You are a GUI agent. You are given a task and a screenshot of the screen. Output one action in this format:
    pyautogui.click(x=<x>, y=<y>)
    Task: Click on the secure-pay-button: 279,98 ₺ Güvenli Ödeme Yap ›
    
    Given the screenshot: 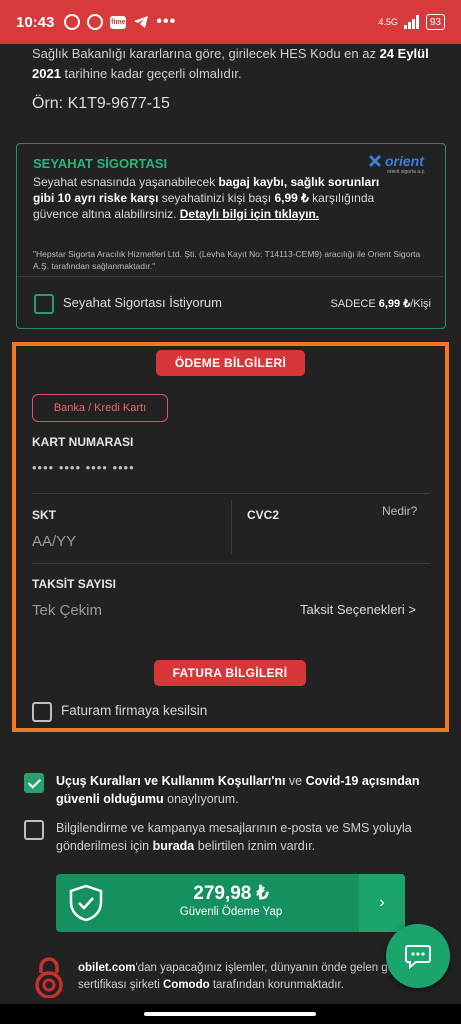 What is the action you would take?
    pyautogui.click(x=230, y=903)
    